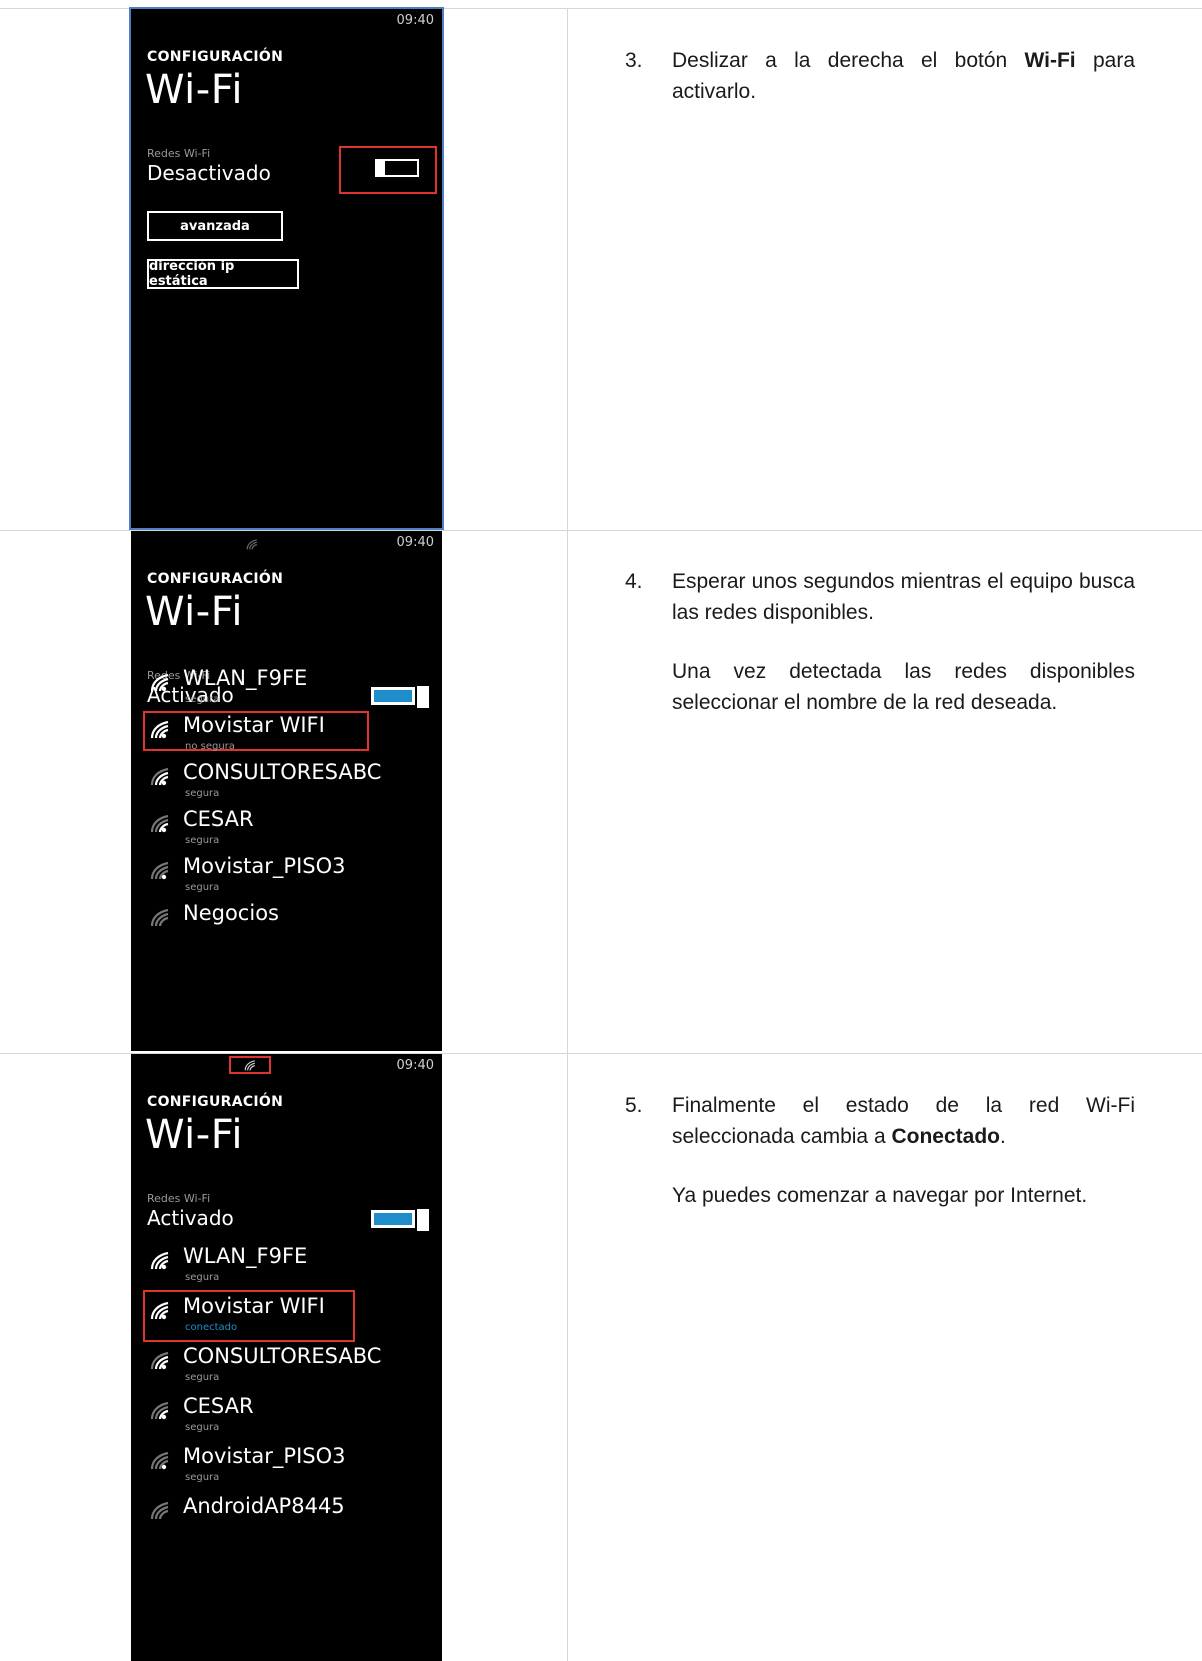 The height and width of the screenshot is (1661, 1202). I want to click on step-number: 3., so click(634, 60).